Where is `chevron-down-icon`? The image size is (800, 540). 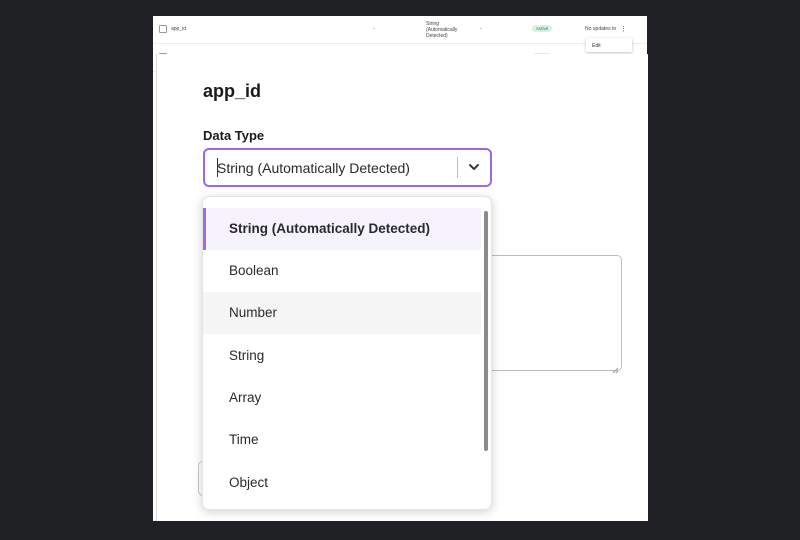 chevron-down-icon is located at coordinates (474, 167).